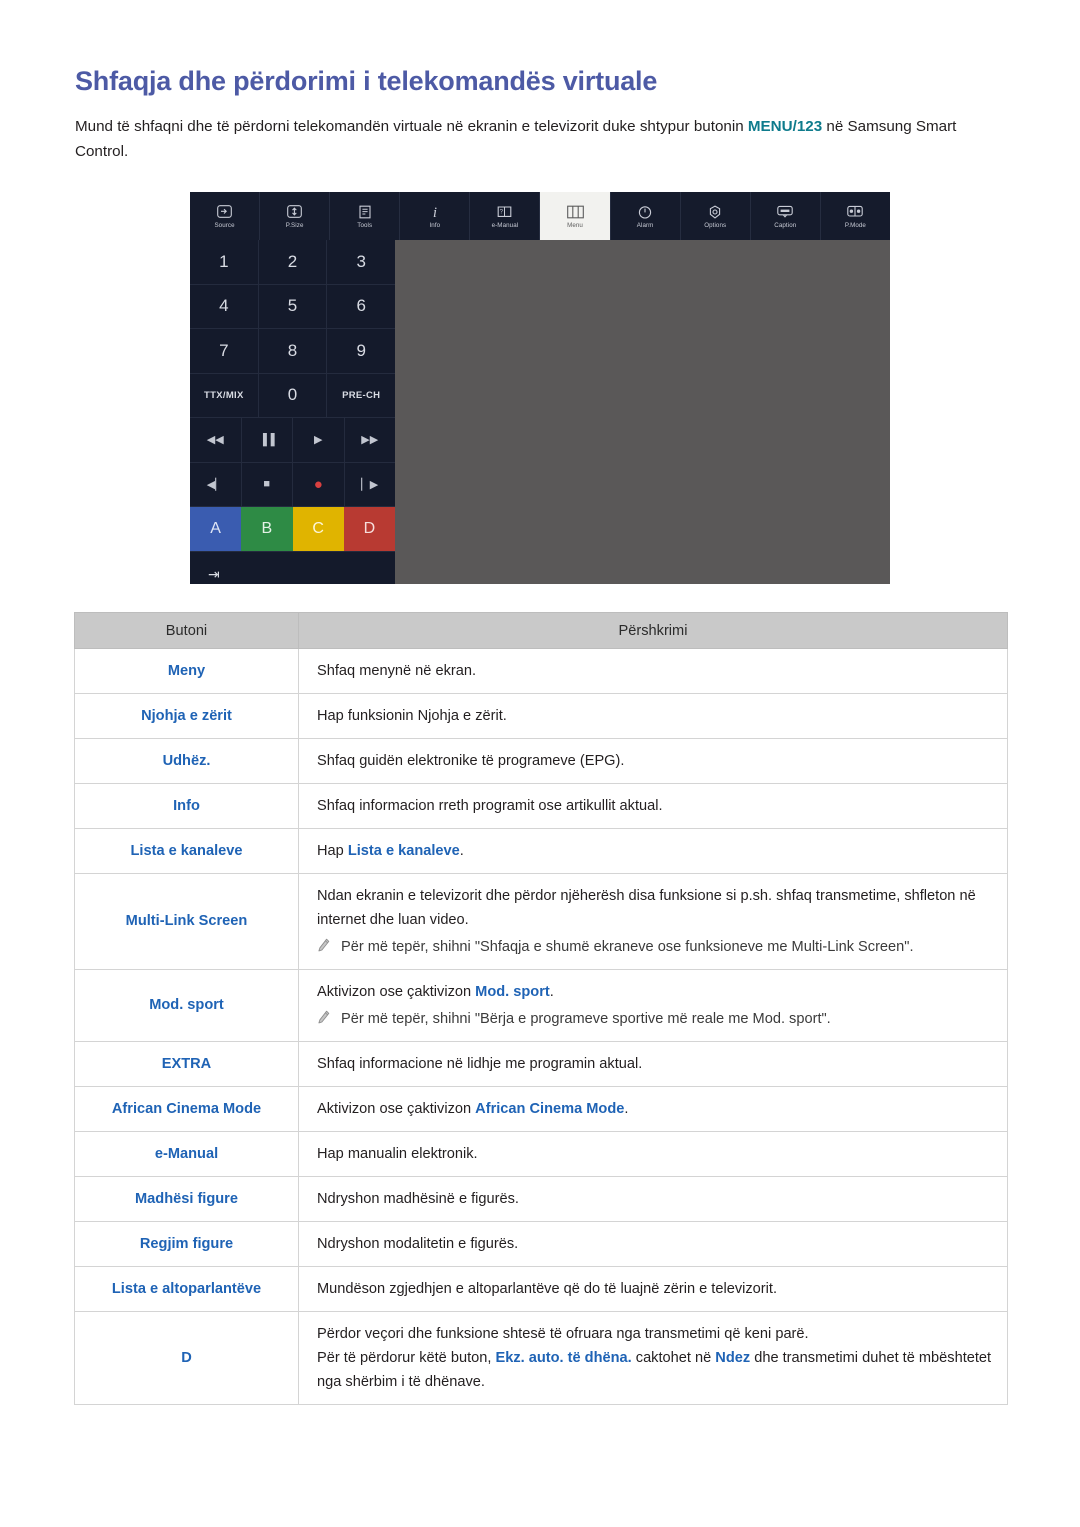 The image size is (1080, 1527). Describe the element at coordinates (653, 716) in the screenshot. I see `row-description: Hap funksionin Njohja e zërit.` at that location.